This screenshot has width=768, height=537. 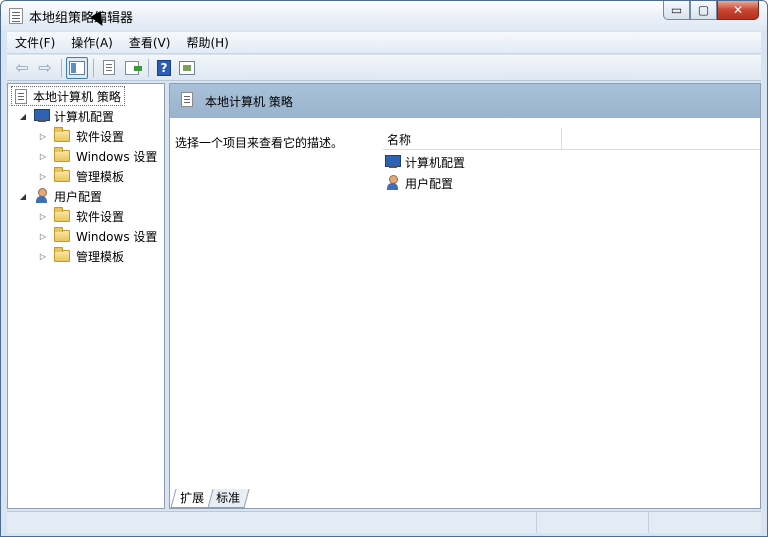 What do you see at coordinates (561, 139) in the screenshot?
I see `column-divider` at bounding box center [561, 139].